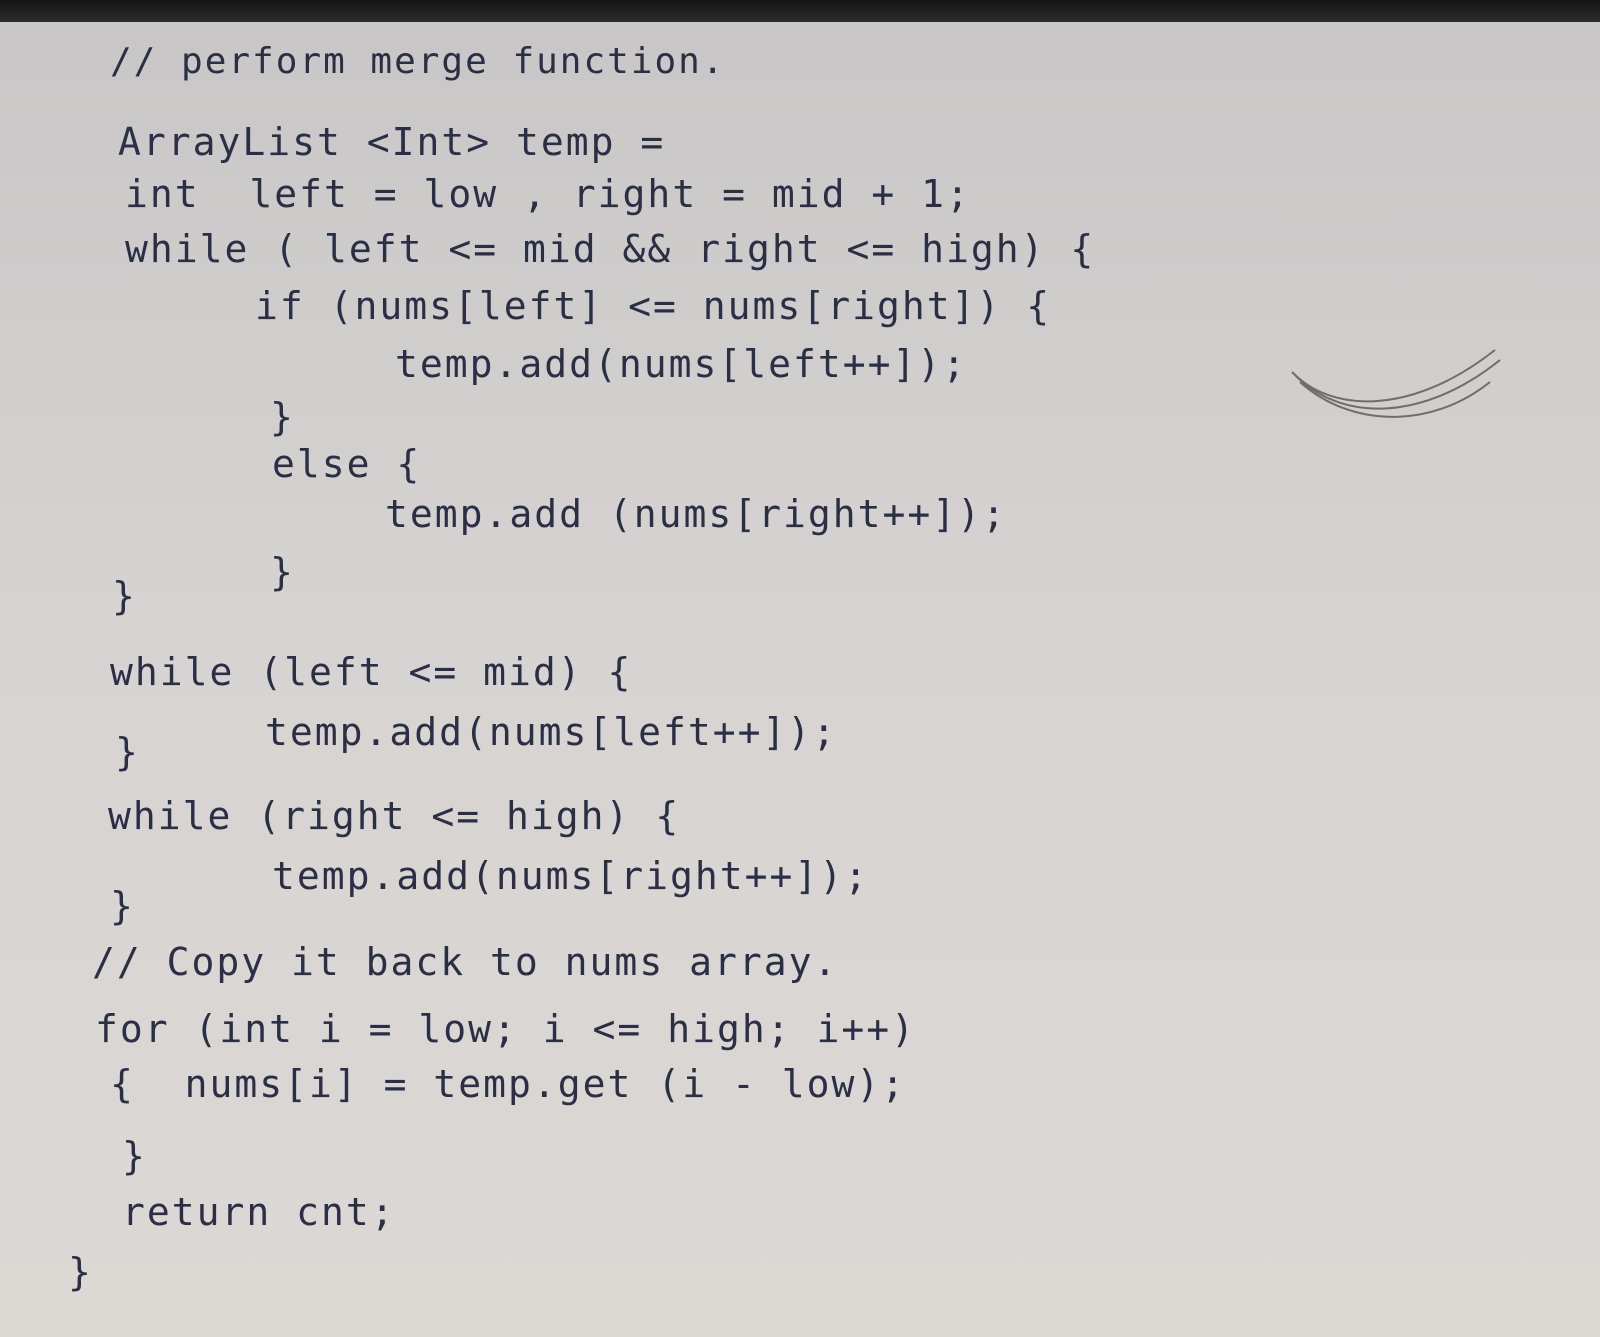  Describe the element at coordinates (127, 752) in the screenshot. I see `code-line-close-while-left: }` at that location.